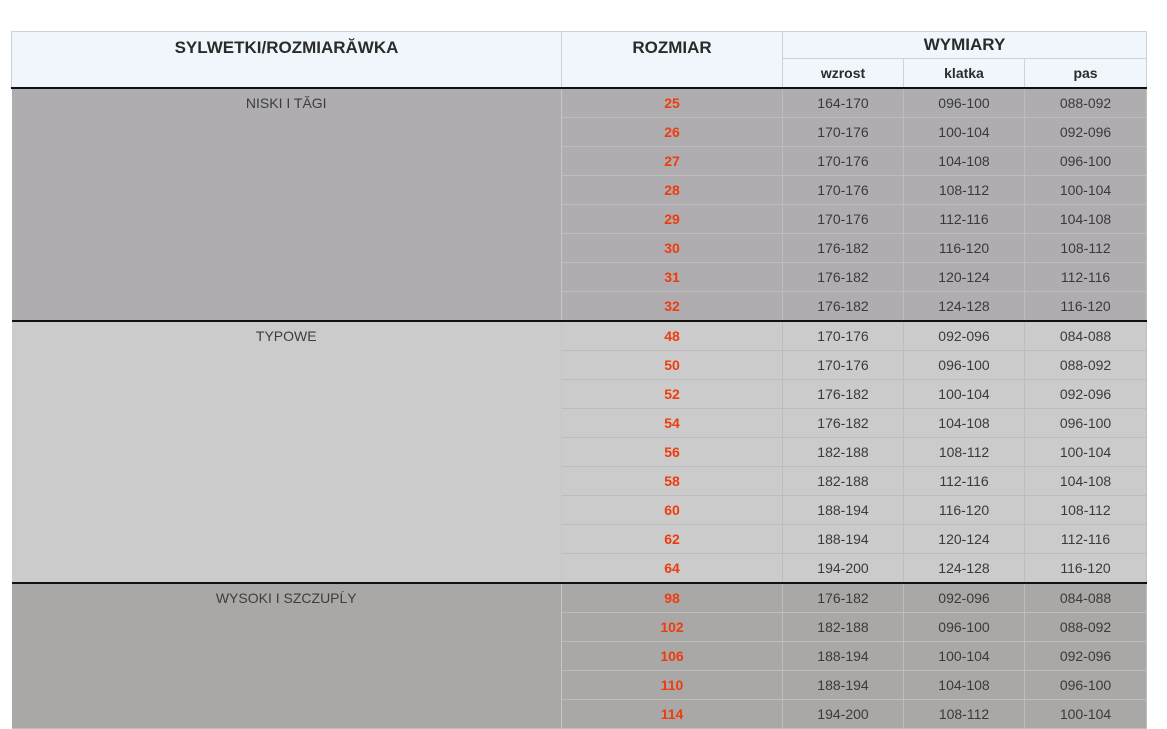  What do you see at coordinates (672, 365) in the screenshot?
I see `size-cell: 50` at bounding box center [672, 365].